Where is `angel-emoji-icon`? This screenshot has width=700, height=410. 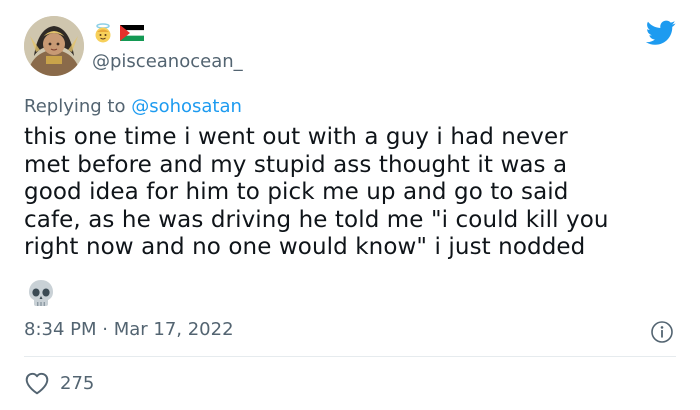 angel-emoji-icon is located at coordinates (103, 35).